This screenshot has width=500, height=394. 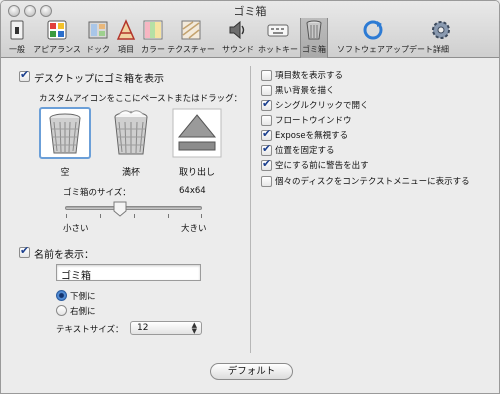 I want to click on option-label: 空にする前に警告を出す, so click(x=322, y=166).